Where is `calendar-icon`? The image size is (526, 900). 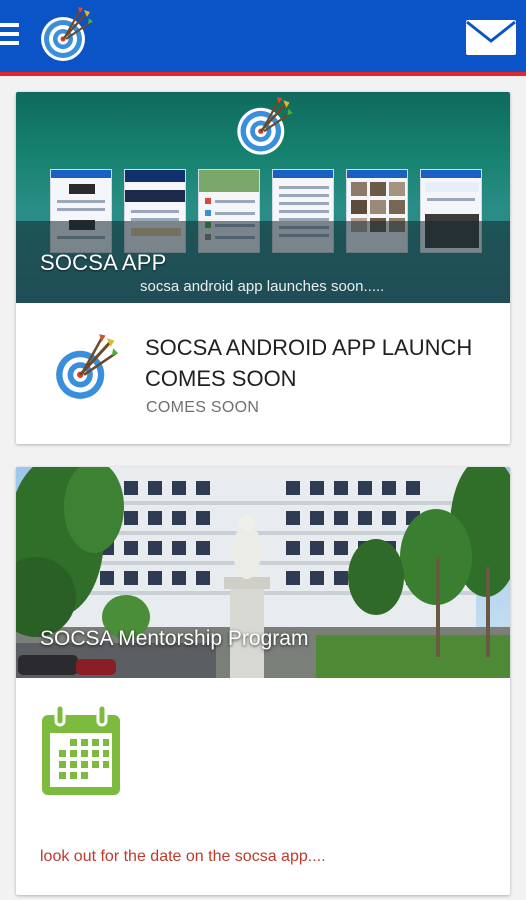 calendar-icon is located at coordinates (81, 749).